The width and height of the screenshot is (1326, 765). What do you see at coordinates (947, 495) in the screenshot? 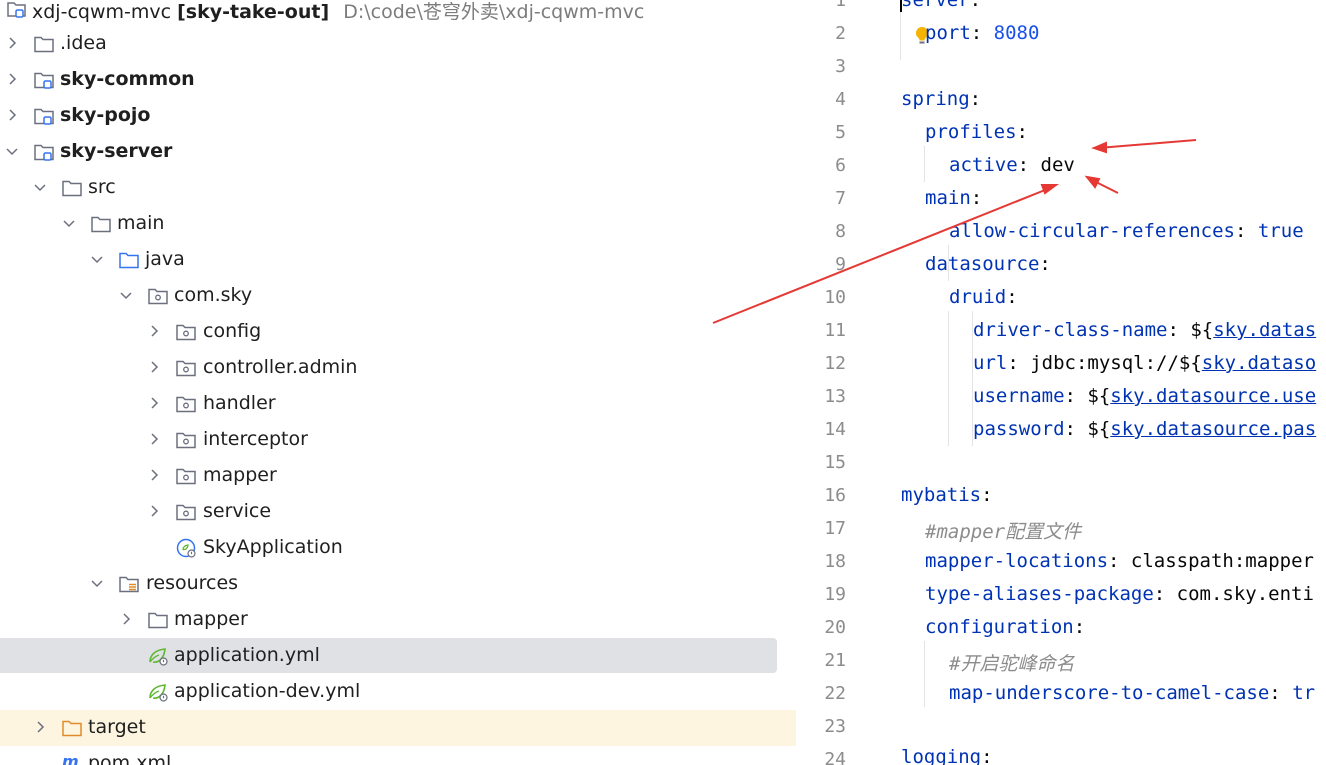
I see `code-line-16: mybatis:` at bounding box center [947, 495].